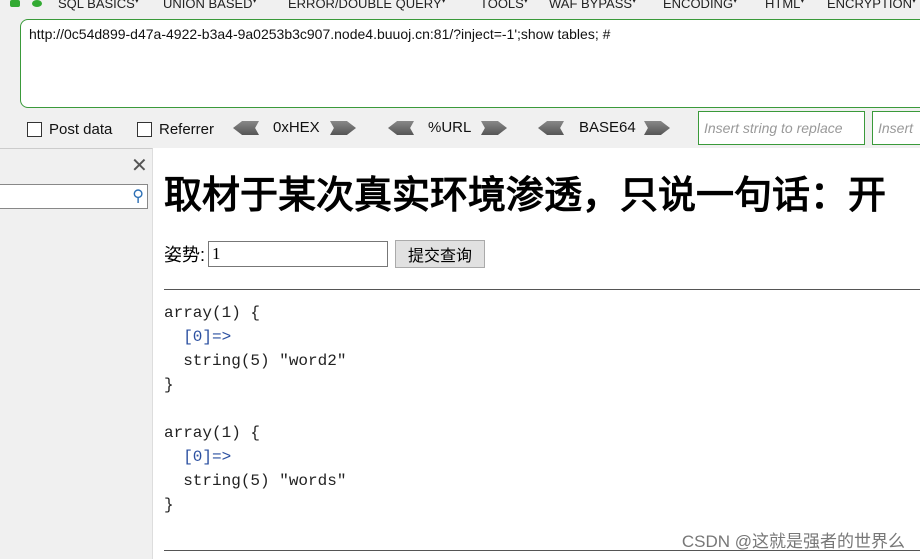 The image size is (920, 559). Describe the element at coordinates (246, 128) in the screenshot. I see `hex-decode-arrow-icon` at that location.